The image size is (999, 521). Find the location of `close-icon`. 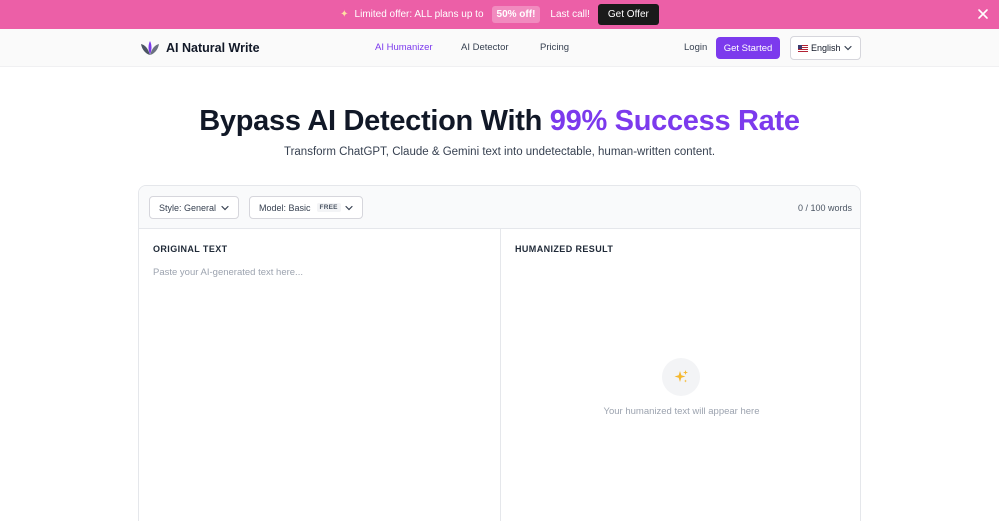

close-icon is located at coordinates (983, 14).